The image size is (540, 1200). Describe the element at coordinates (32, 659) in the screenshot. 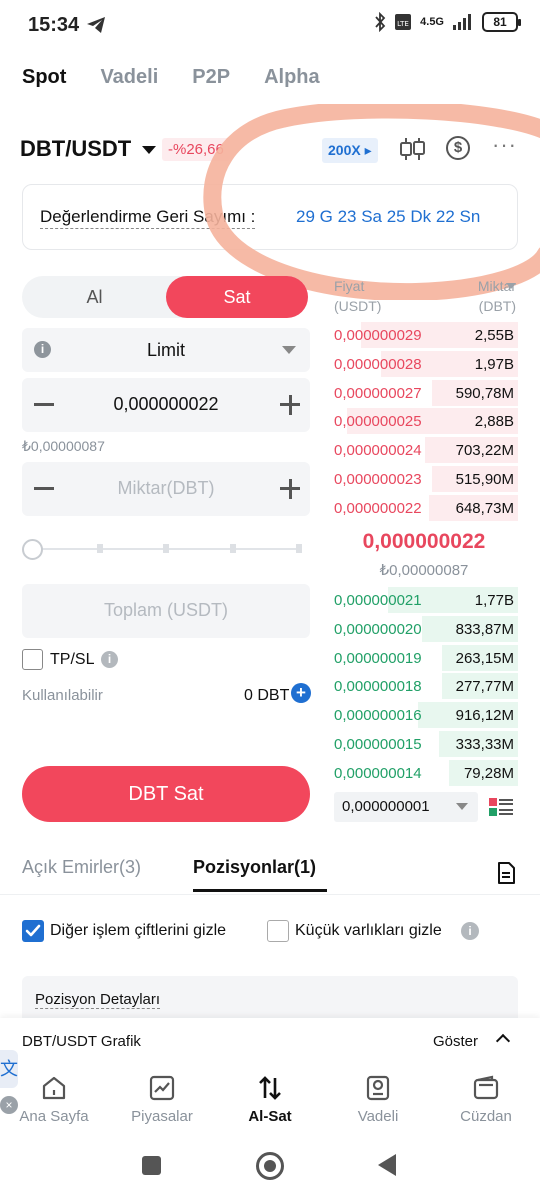

I see `tpsl-checkbox` at that location.